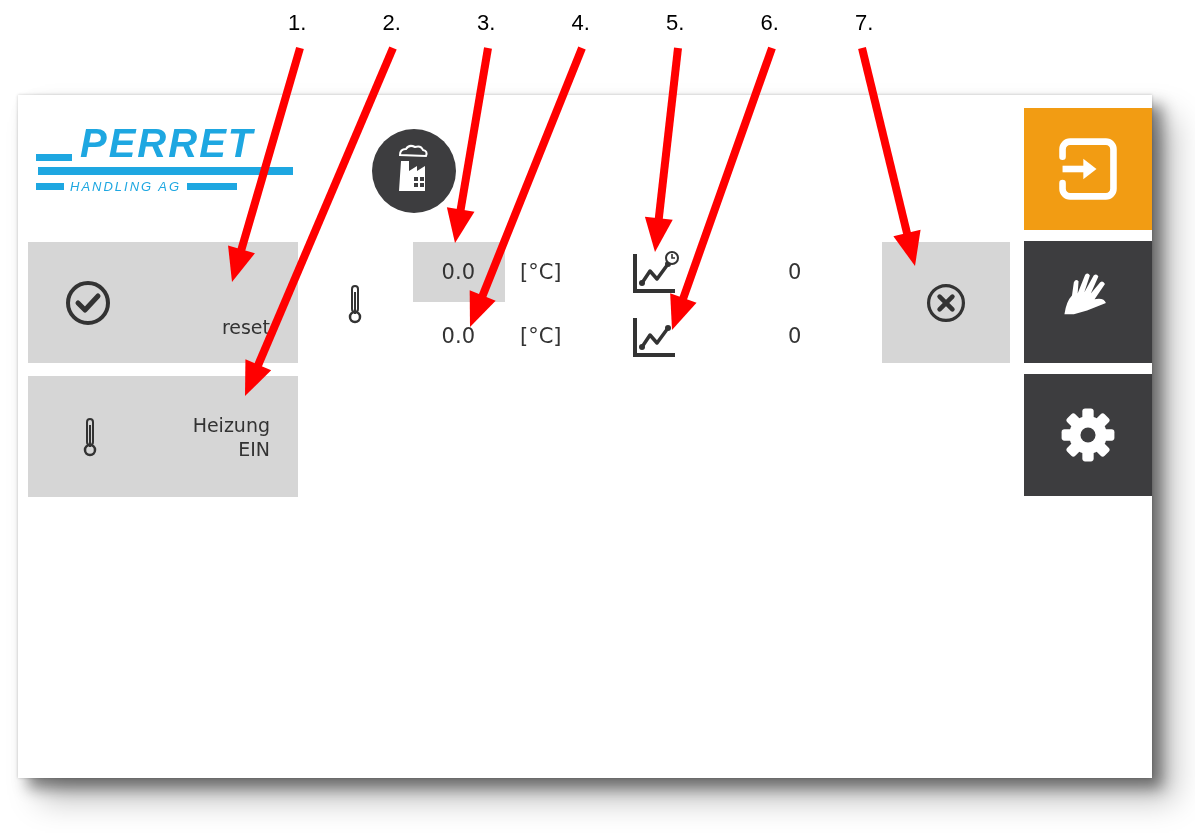 This screenshot has height=833, width=1195. Describe the element at coordinates (163, 302) in the screenshot. I see `reset-button: reset` at that location.